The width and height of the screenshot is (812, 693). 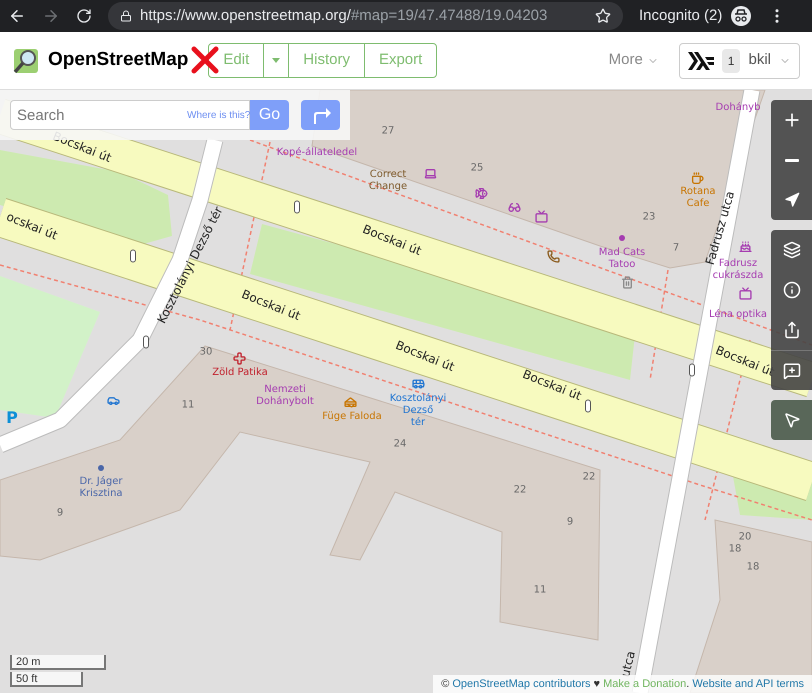 I want to click on go-button: Go, so click(x=270, y=115).